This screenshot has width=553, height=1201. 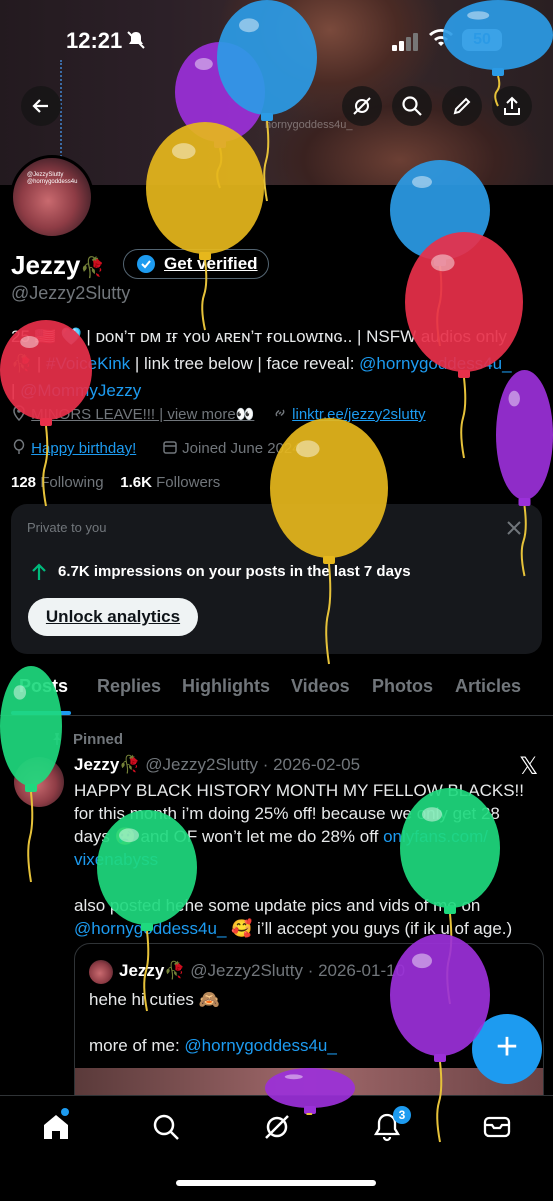 I want to click on pinned-label: Pinned, so click(x=98, y=739).